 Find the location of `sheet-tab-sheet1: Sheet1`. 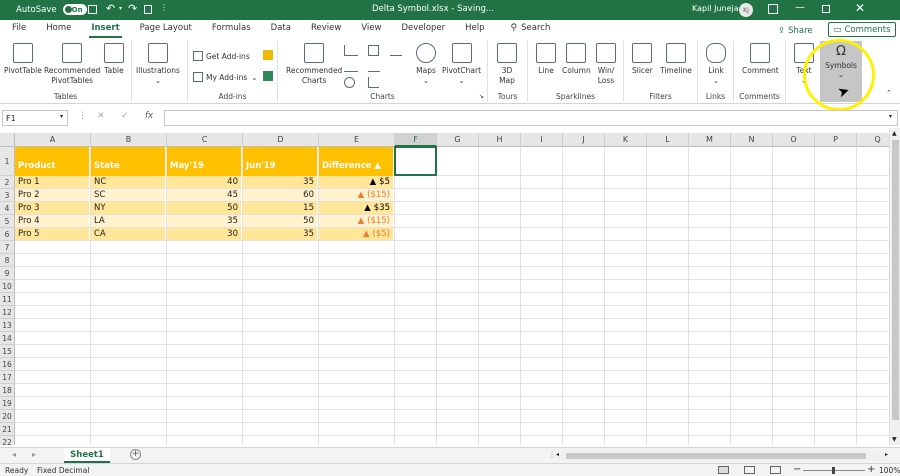

sheet-tab-sheet1: Sheet1 is located at coordinates (87, 455).